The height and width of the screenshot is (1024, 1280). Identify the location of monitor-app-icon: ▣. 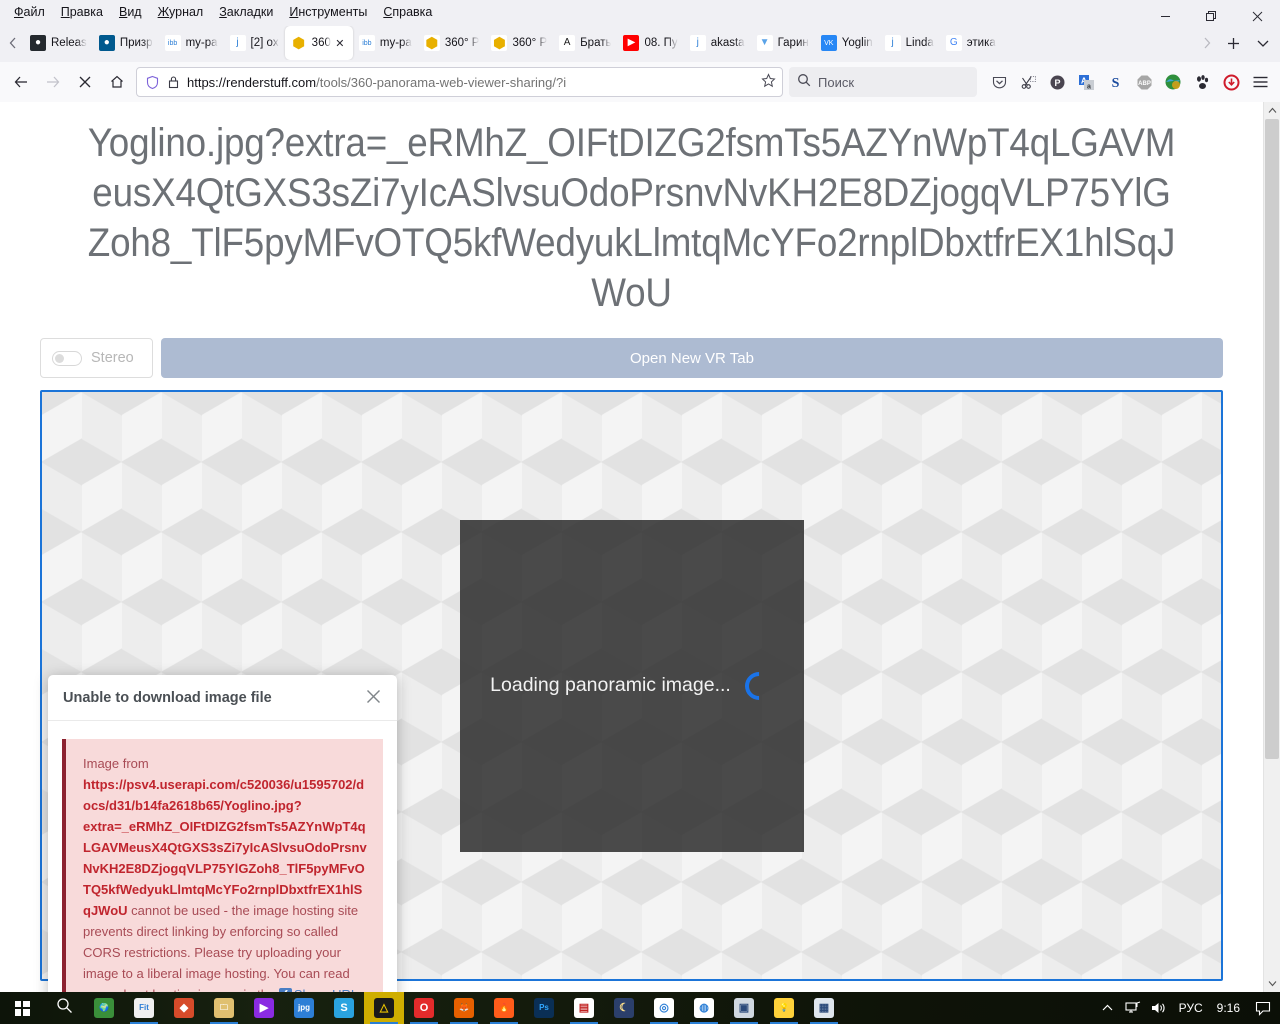
(744, 1008).